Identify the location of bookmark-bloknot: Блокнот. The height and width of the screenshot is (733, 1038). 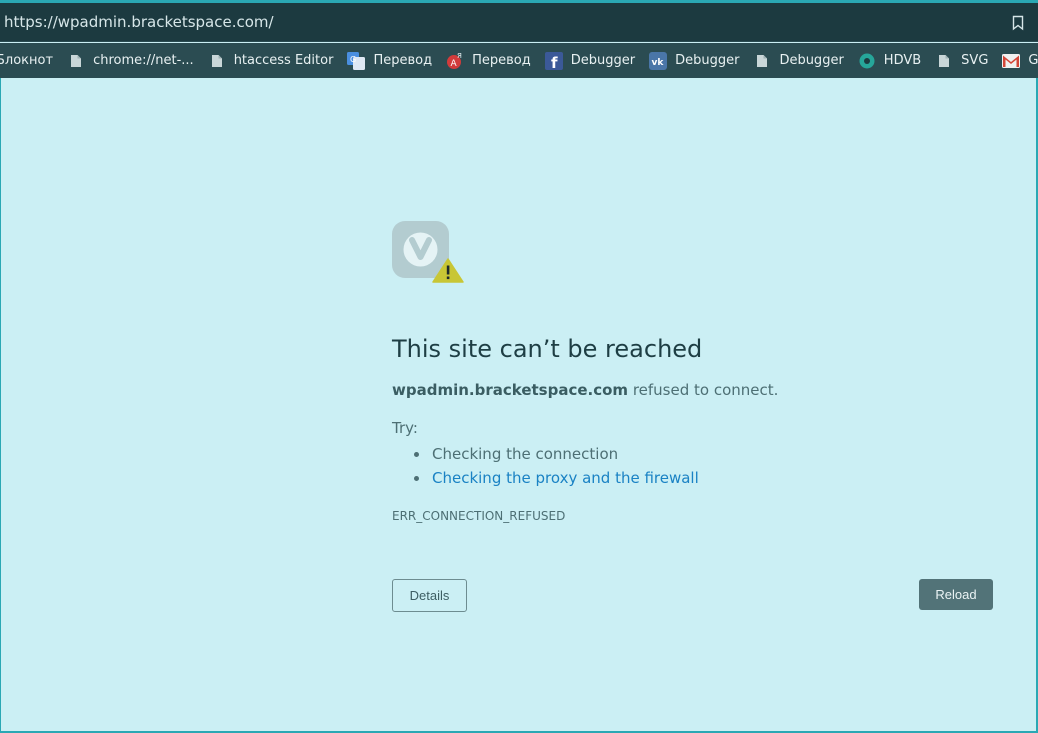
(26, 60).